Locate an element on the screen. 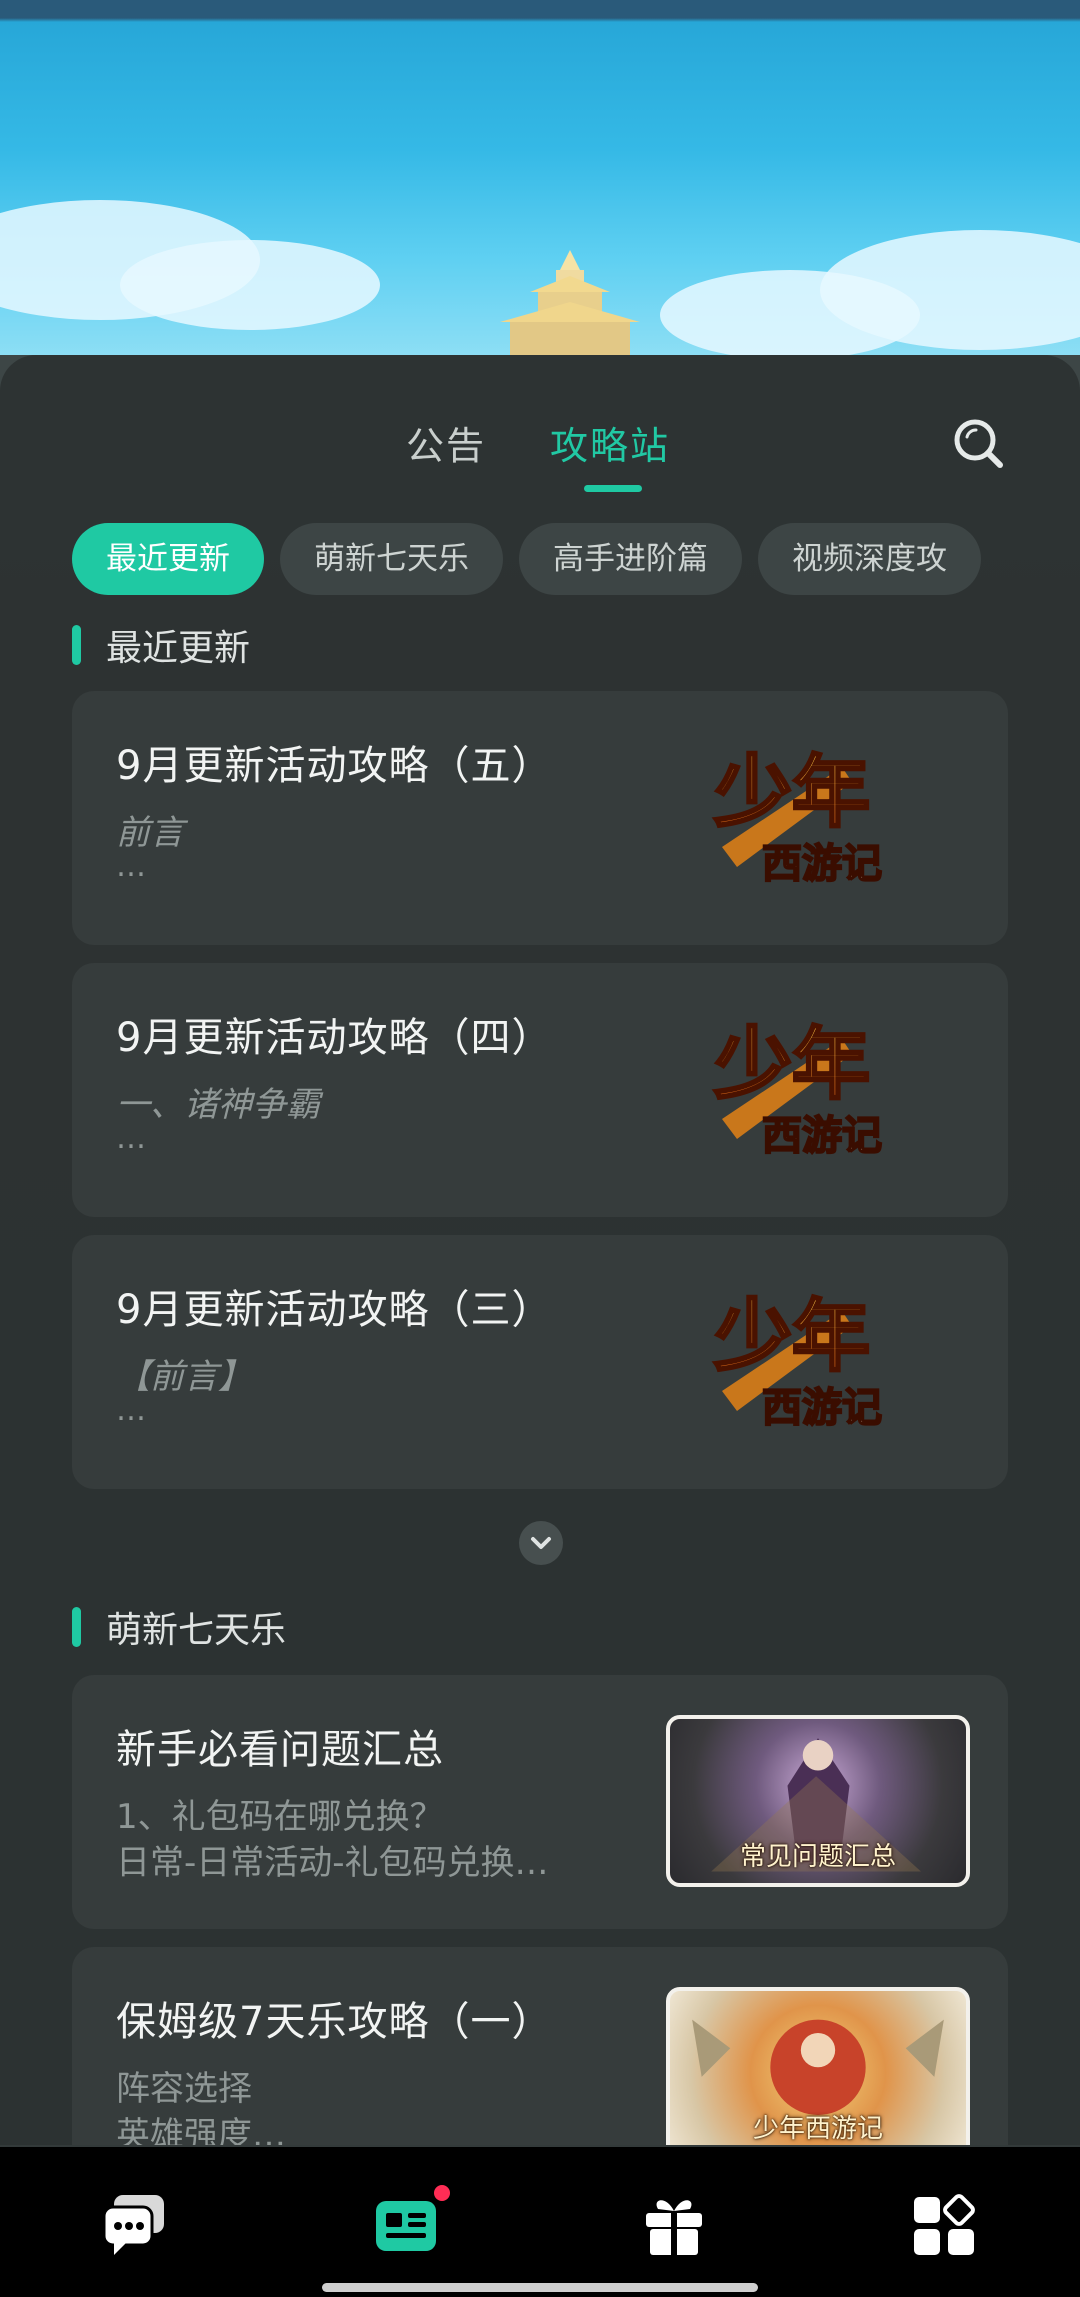  article-title: 新手必看问题汇总 is located at coordinates (280, 1750).